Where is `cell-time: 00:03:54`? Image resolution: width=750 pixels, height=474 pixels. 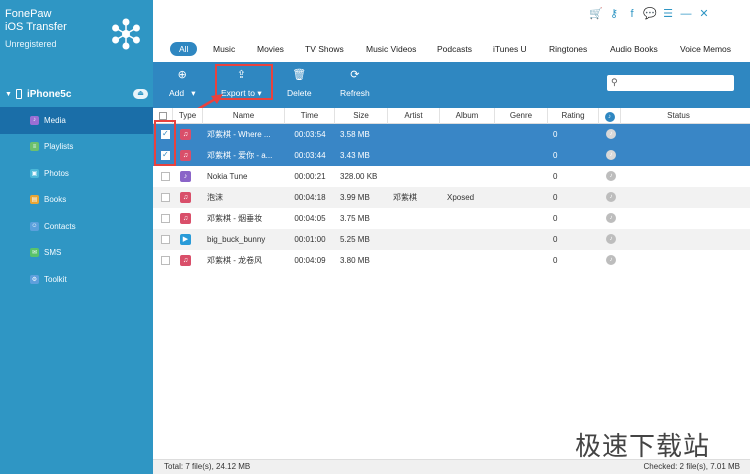 cell-time: 00:03:54 is located at coordinates (310, 134).